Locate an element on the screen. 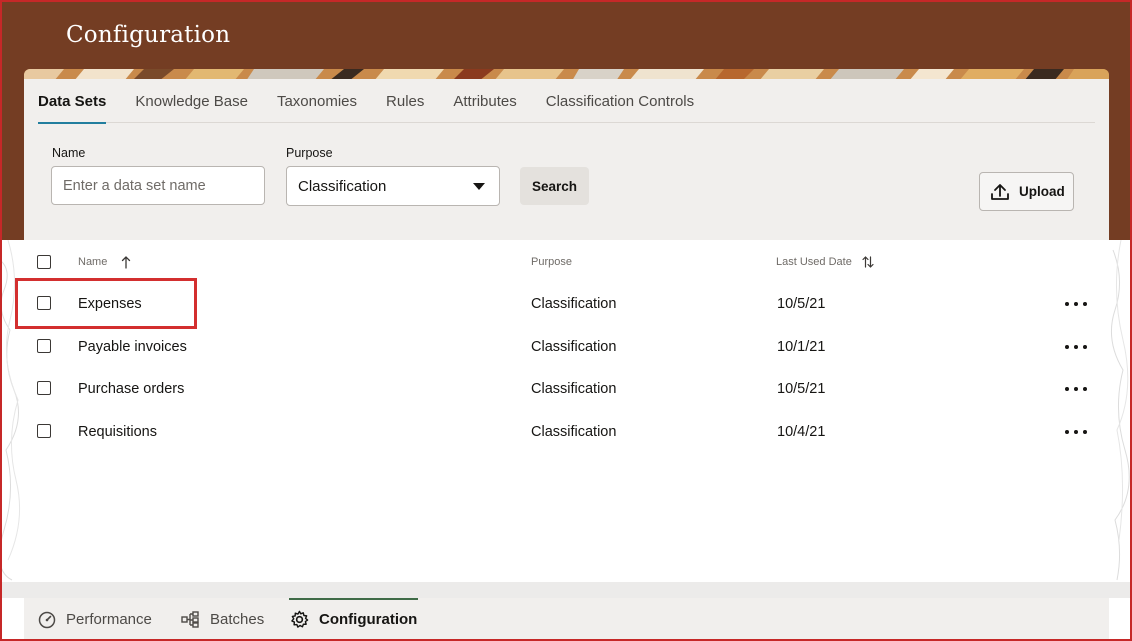 This screenshot has height=641, width=1132. tab-taxonomies: Taxonomies is located at coordinates (317, 101).